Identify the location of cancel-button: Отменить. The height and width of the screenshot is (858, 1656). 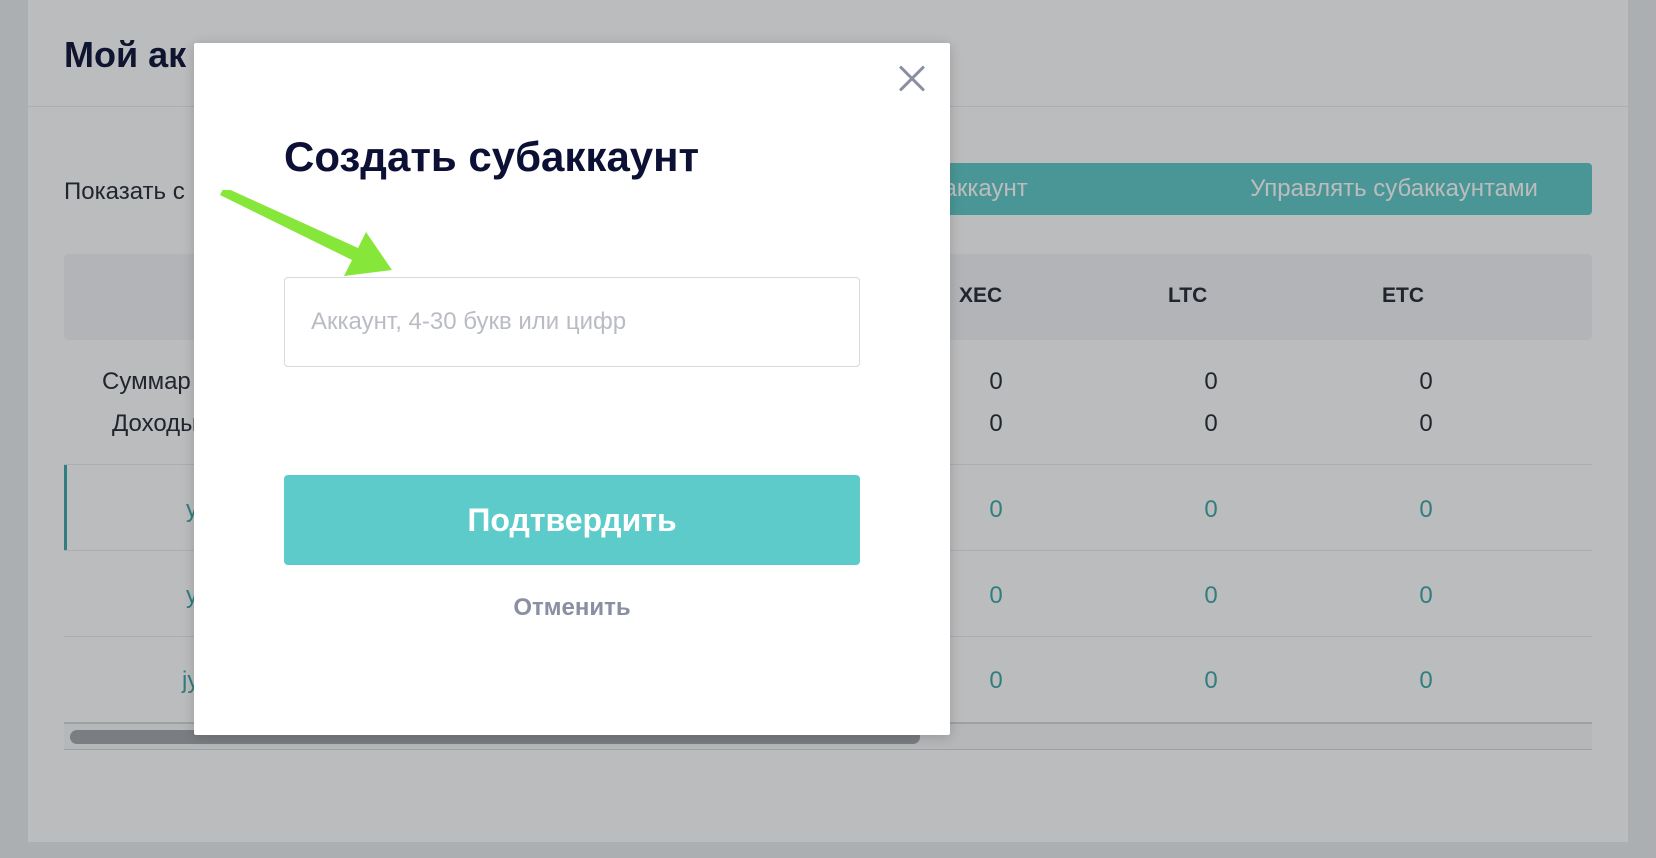
(572, 608).